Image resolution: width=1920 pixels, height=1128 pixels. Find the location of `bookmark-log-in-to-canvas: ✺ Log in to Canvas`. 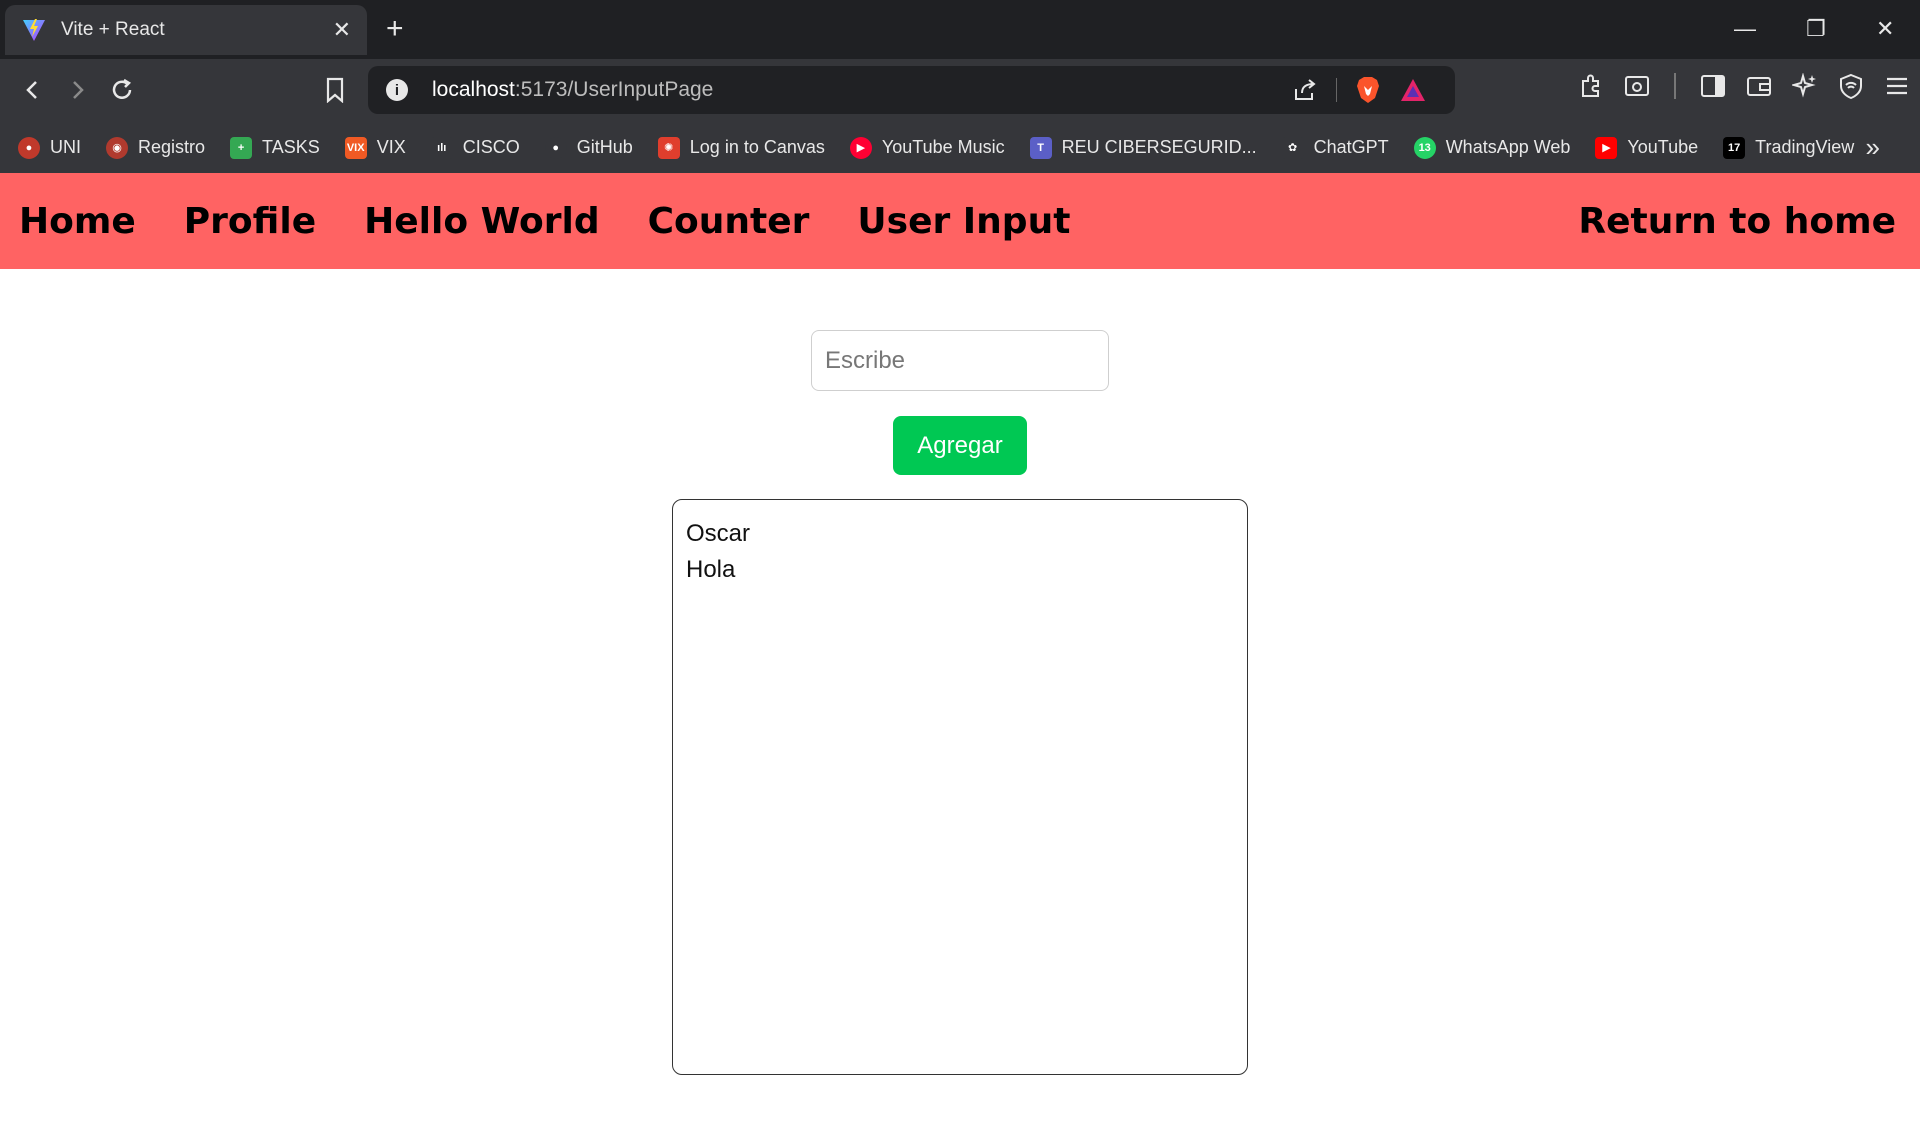

bookmark-log-in-to-canvas: ✺ Log in to Canvas is located at coordinates (741, 147).